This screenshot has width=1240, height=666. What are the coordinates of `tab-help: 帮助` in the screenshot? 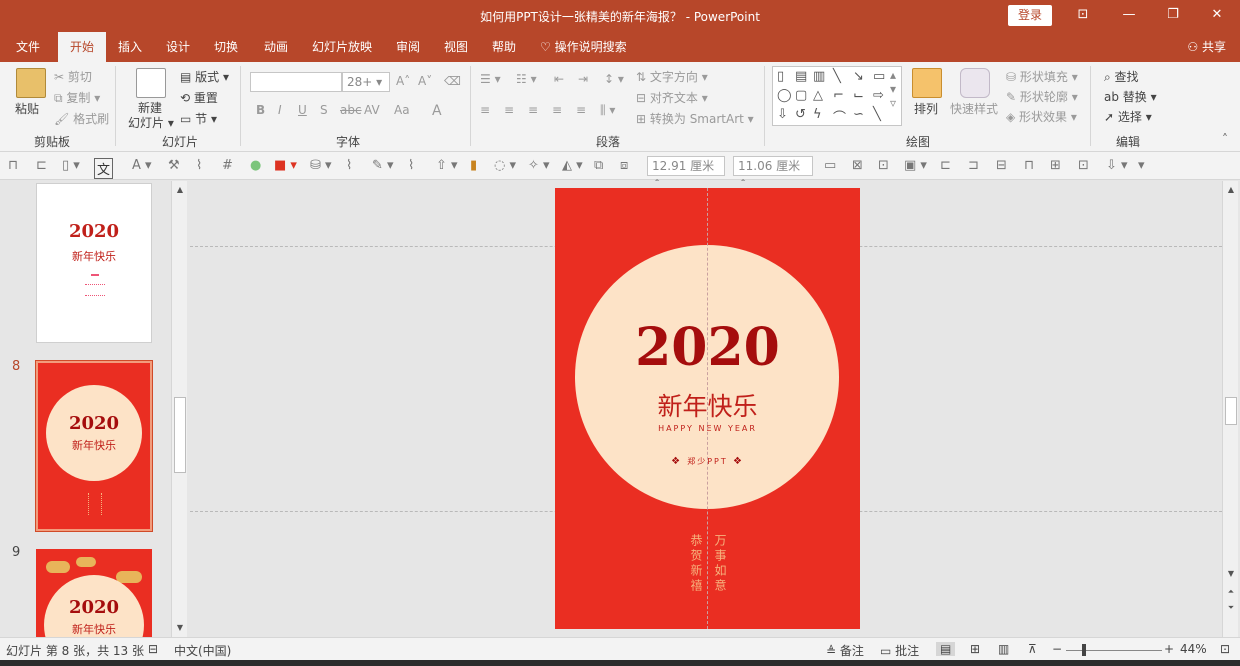 It's located at (504, 47).